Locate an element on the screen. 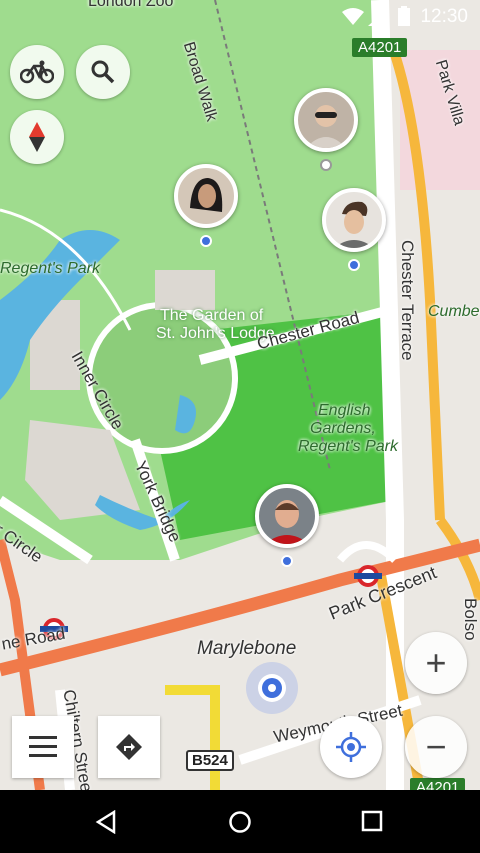 The width and height of the screenshot is (480, 853). label-regents-park: Regent's Park is located at coordinates (50, 268).